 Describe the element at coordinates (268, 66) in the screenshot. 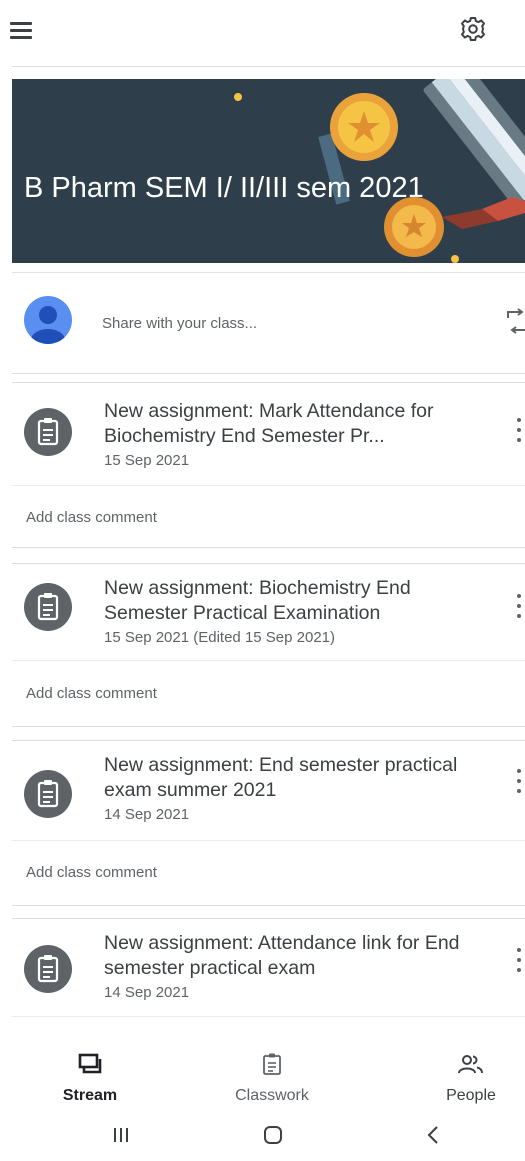

I see `header-divider` at that location.